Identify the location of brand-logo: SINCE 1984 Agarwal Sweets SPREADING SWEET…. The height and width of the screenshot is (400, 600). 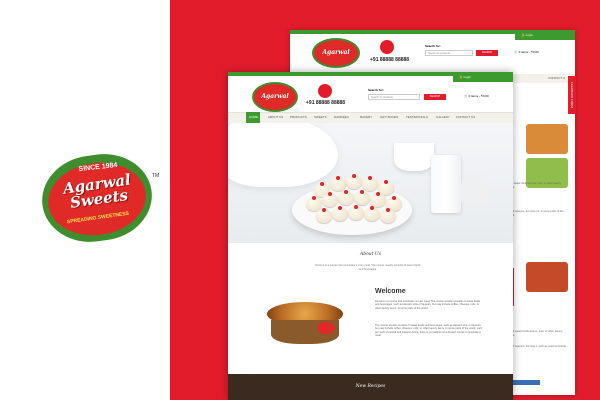
(97, 198).